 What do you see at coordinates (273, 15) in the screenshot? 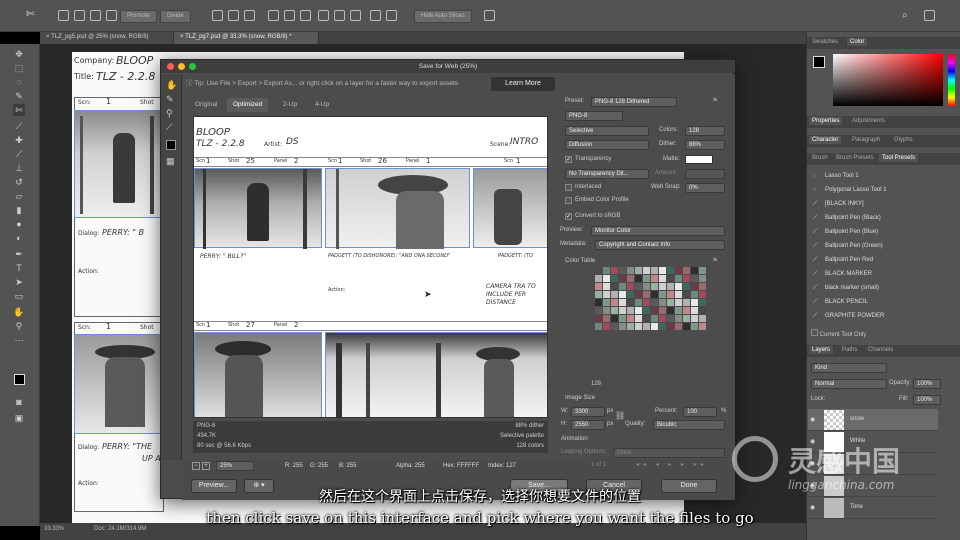
I see `align-icon` at bounding box center [273, 15].